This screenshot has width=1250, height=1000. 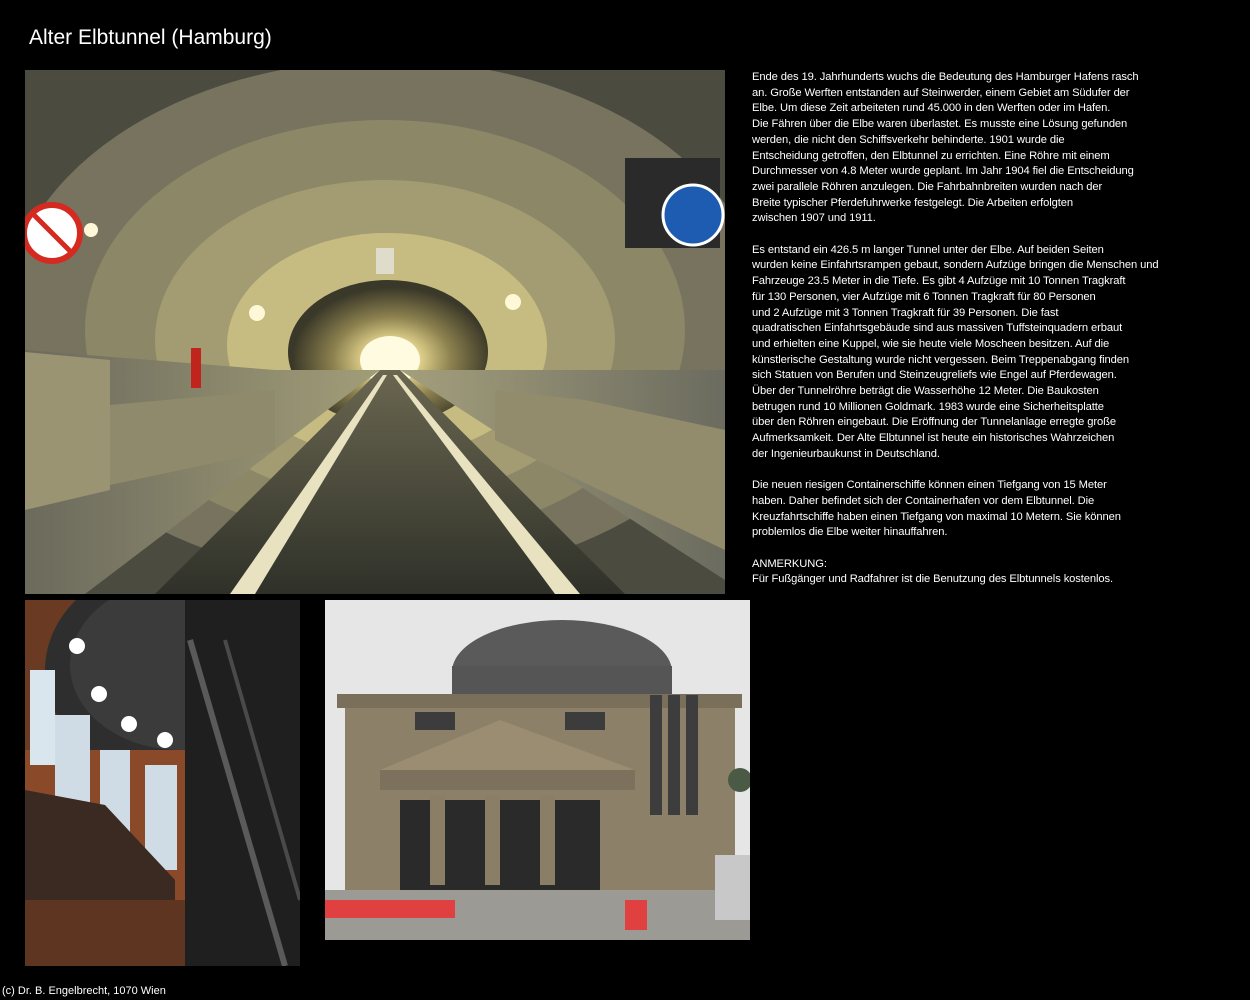 What do you see at coordinates (84, 991) in the screenshot?
I see `copyright-footer: (c) Dr. B. Engelbrecht, 1070 Wien` at bounding box center [84, 991].